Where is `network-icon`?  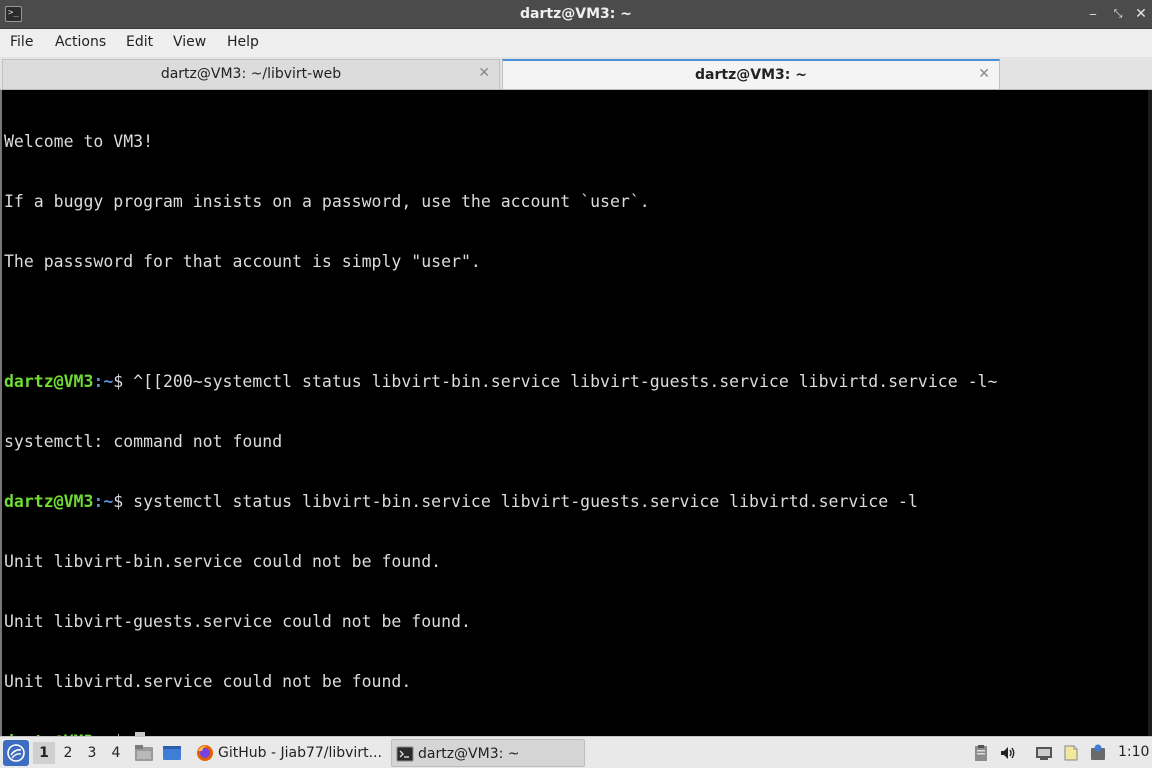 network-icon is located at coordinates (1044, 753).